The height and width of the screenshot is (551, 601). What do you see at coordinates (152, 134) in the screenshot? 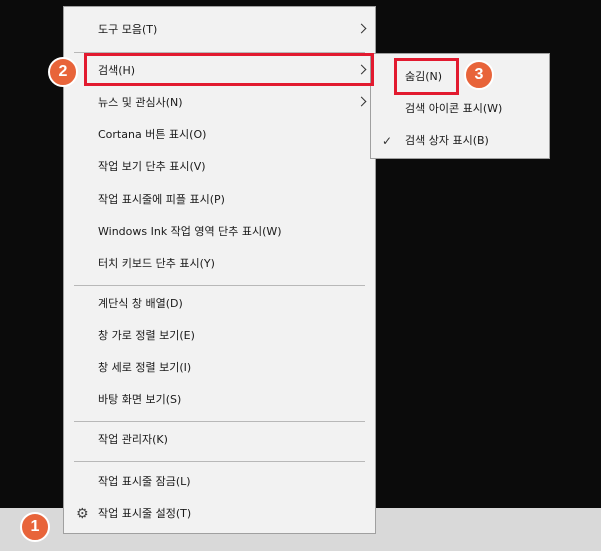
I see `menu-item-label: Cortana 버튼 표시(O)` at bounding box center [152, 134].